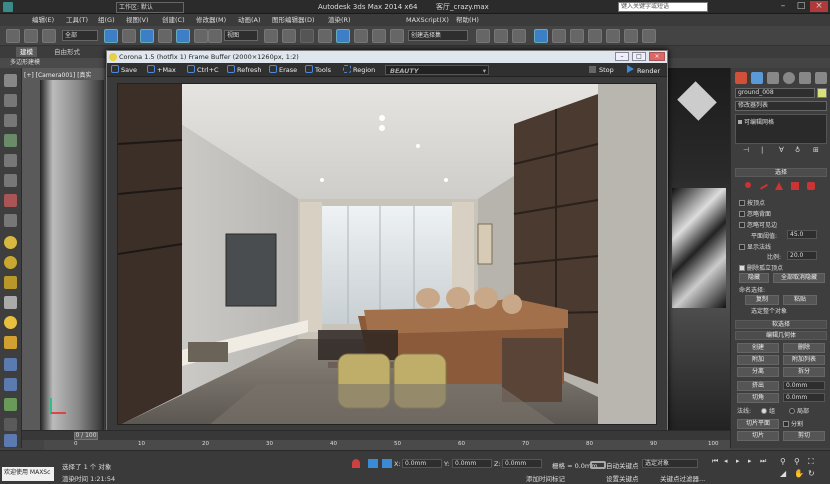  Describe the element at coordinates (816, 150) in the screenshot. I see `configure-sets-icon: ⊞` at that location.